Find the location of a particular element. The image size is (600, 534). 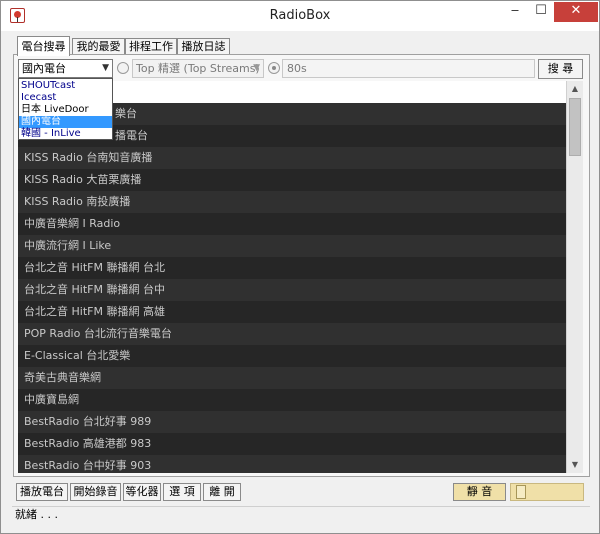

equalizer-button: 等化器 is located at coordinates (142, 492).